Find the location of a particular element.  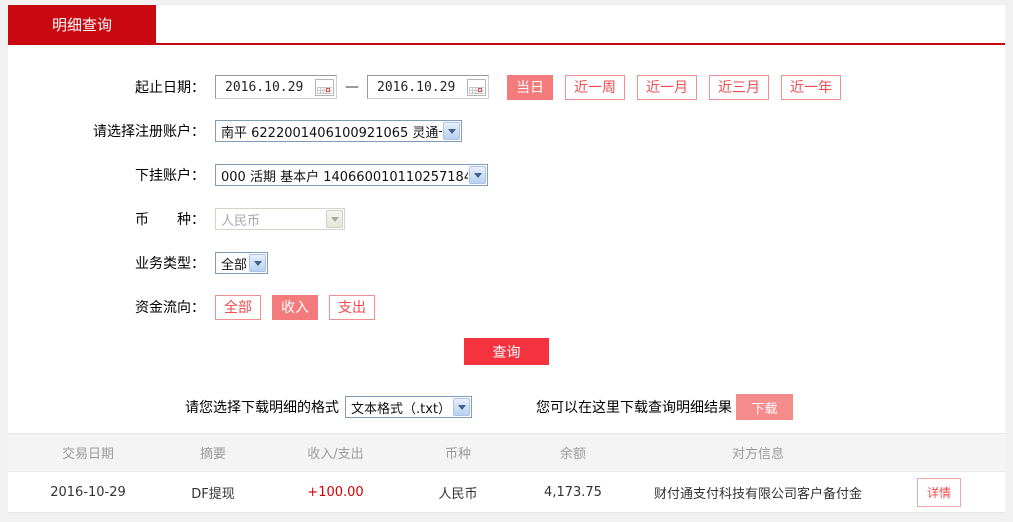

currency-value: 人民币 is located at coordinates (241, 221).